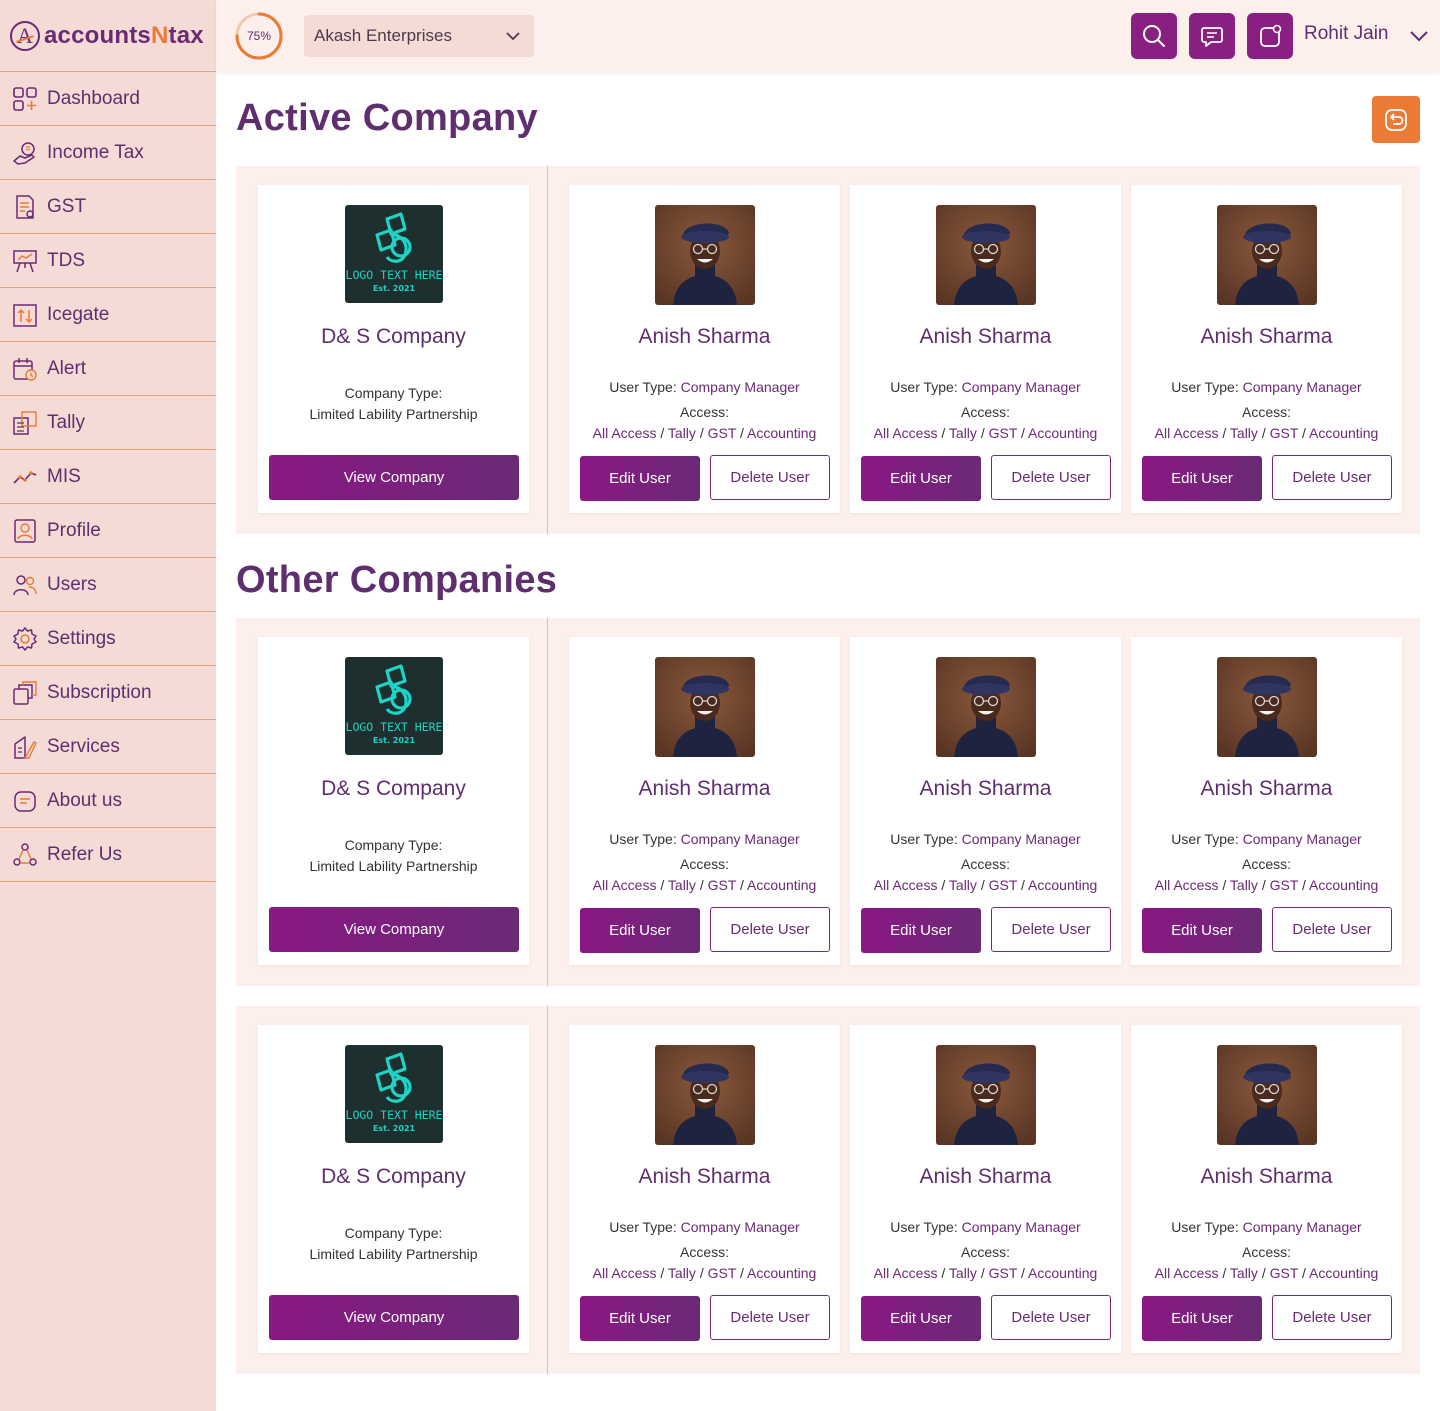  I want to click on sidebar-item-settings: Settings, so click(108, 639).